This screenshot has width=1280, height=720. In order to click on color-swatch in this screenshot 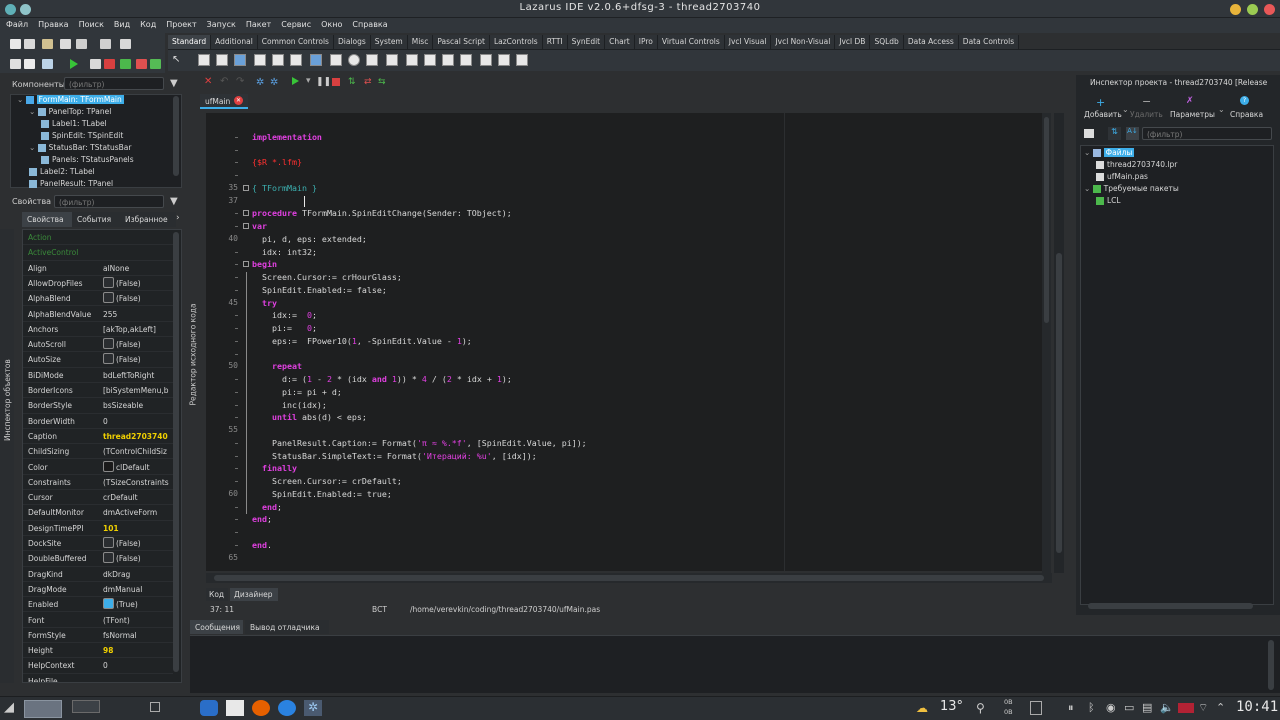, I will do `click(108, 466)`.